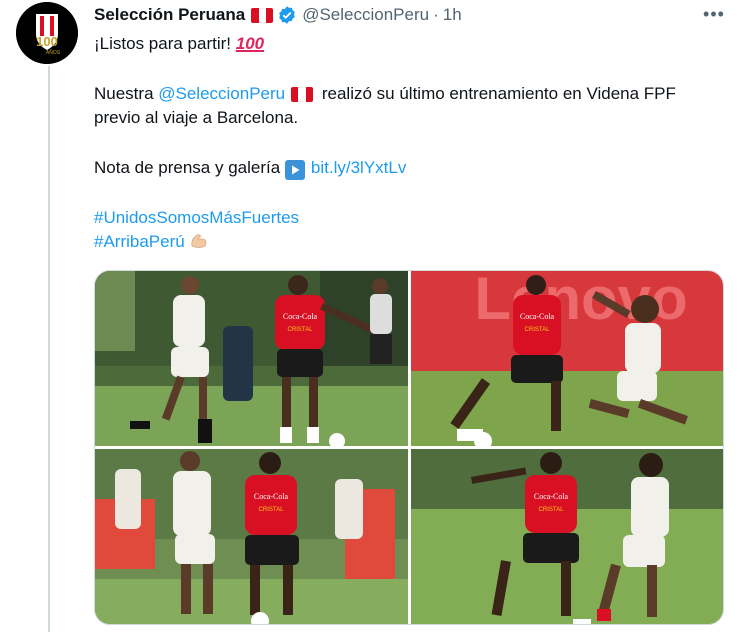 The image size is (740, 632). I want to click on p2-suffix-b: previo al viaje a Barcelona., so click(196, 117).